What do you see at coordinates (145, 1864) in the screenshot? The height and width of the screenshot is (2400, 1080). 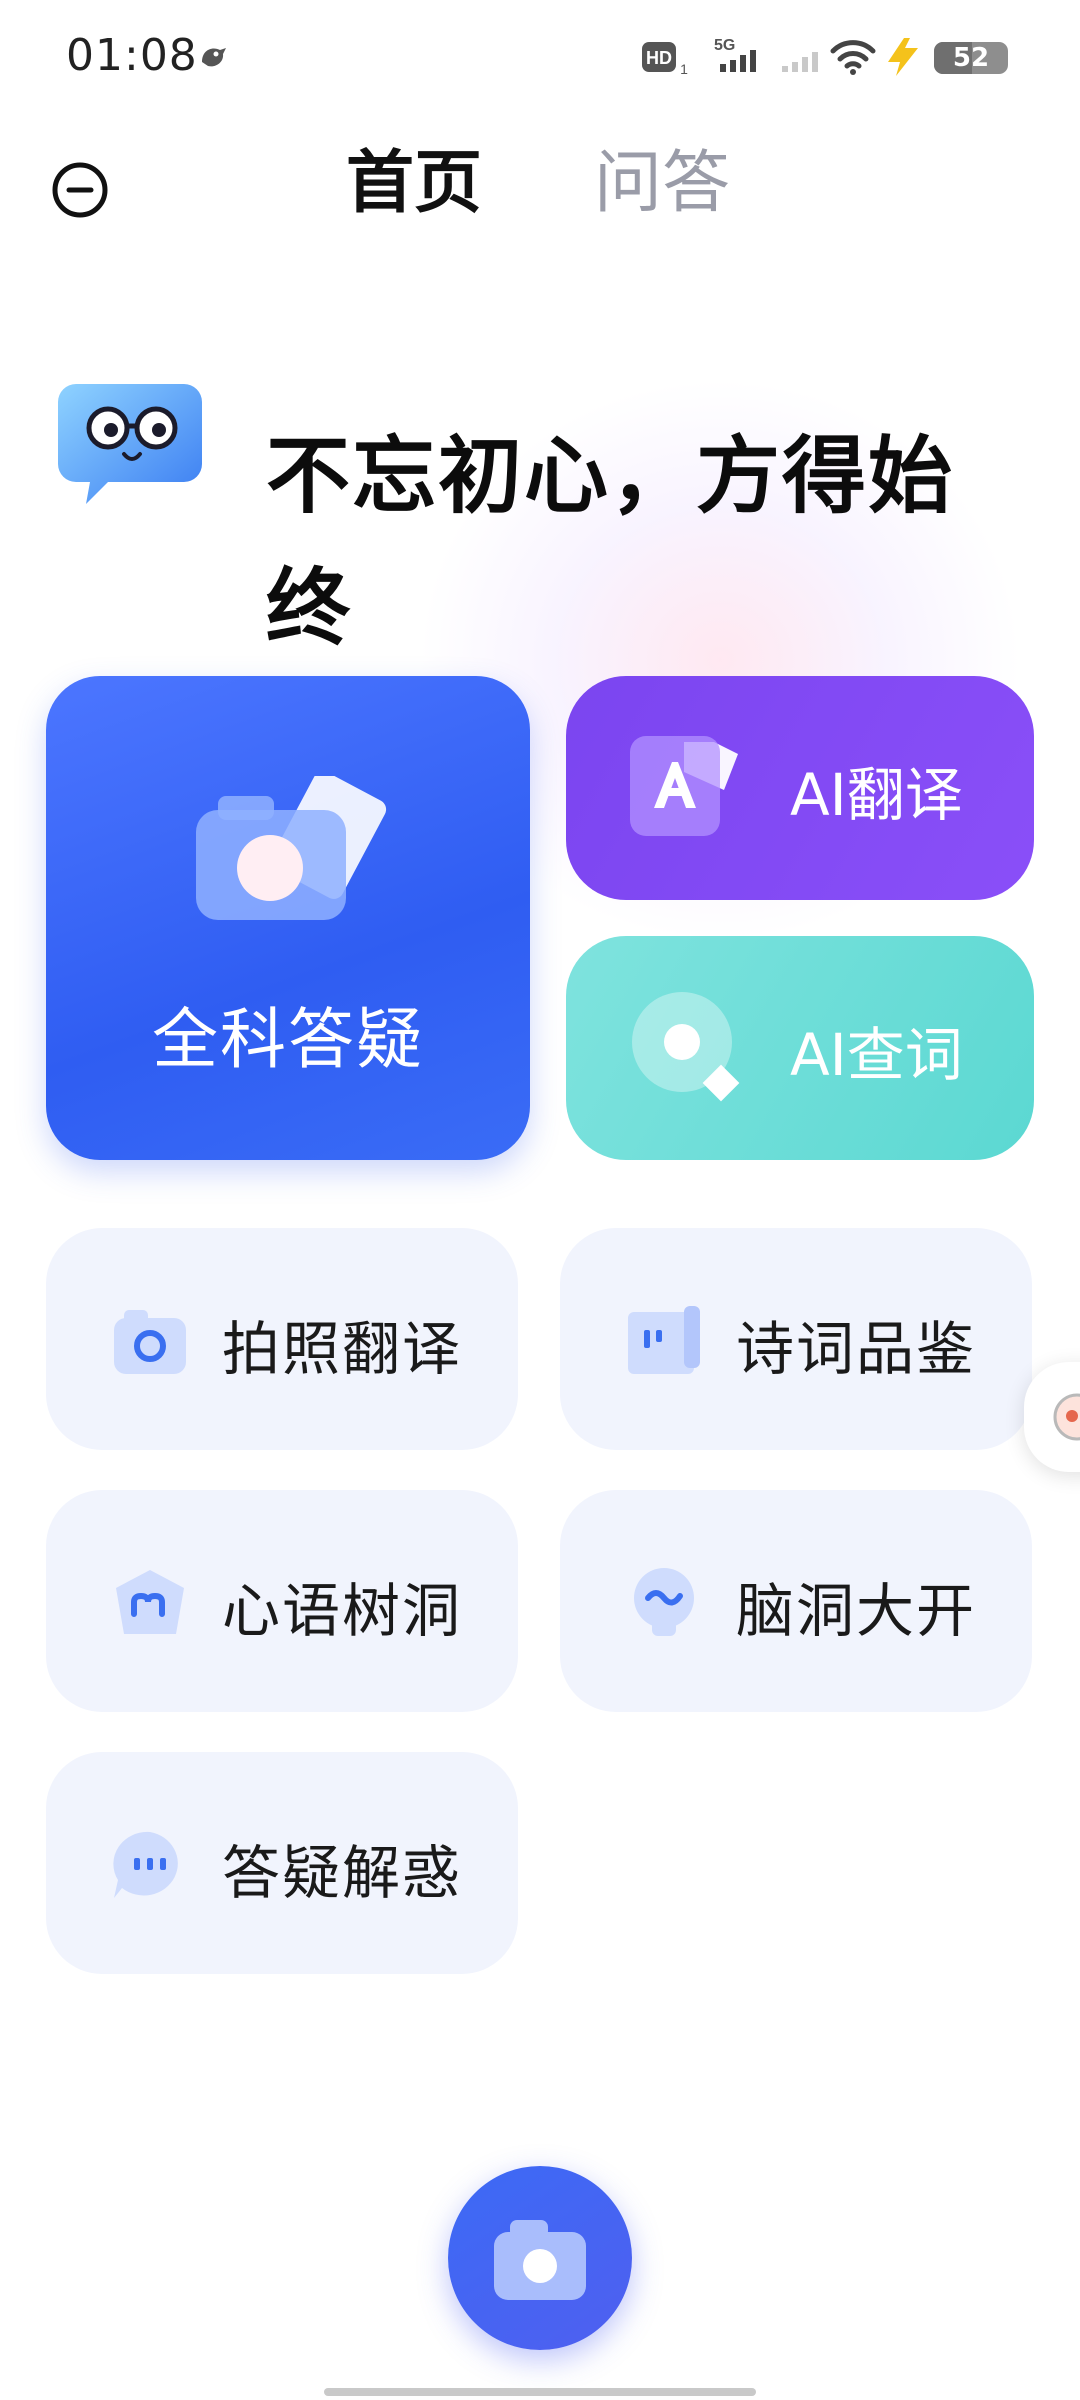 I see `chat-bubble-icon` at bounding box center [145, 1864].